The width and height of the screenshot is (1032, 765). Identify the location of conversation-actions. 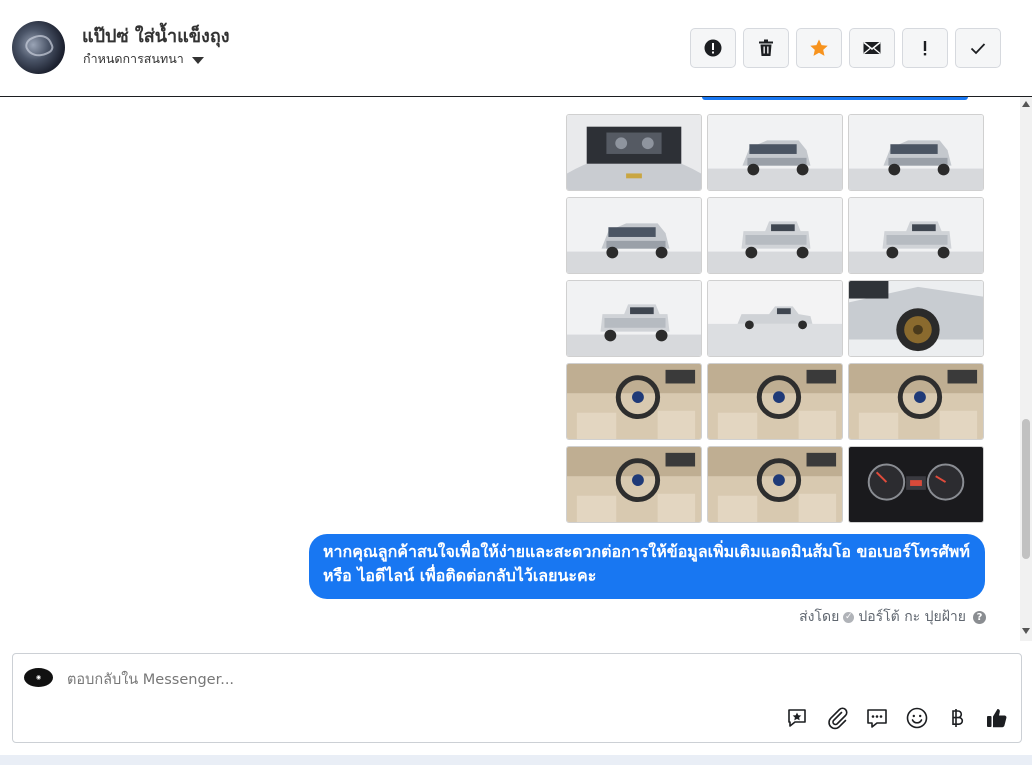
(845, 48).